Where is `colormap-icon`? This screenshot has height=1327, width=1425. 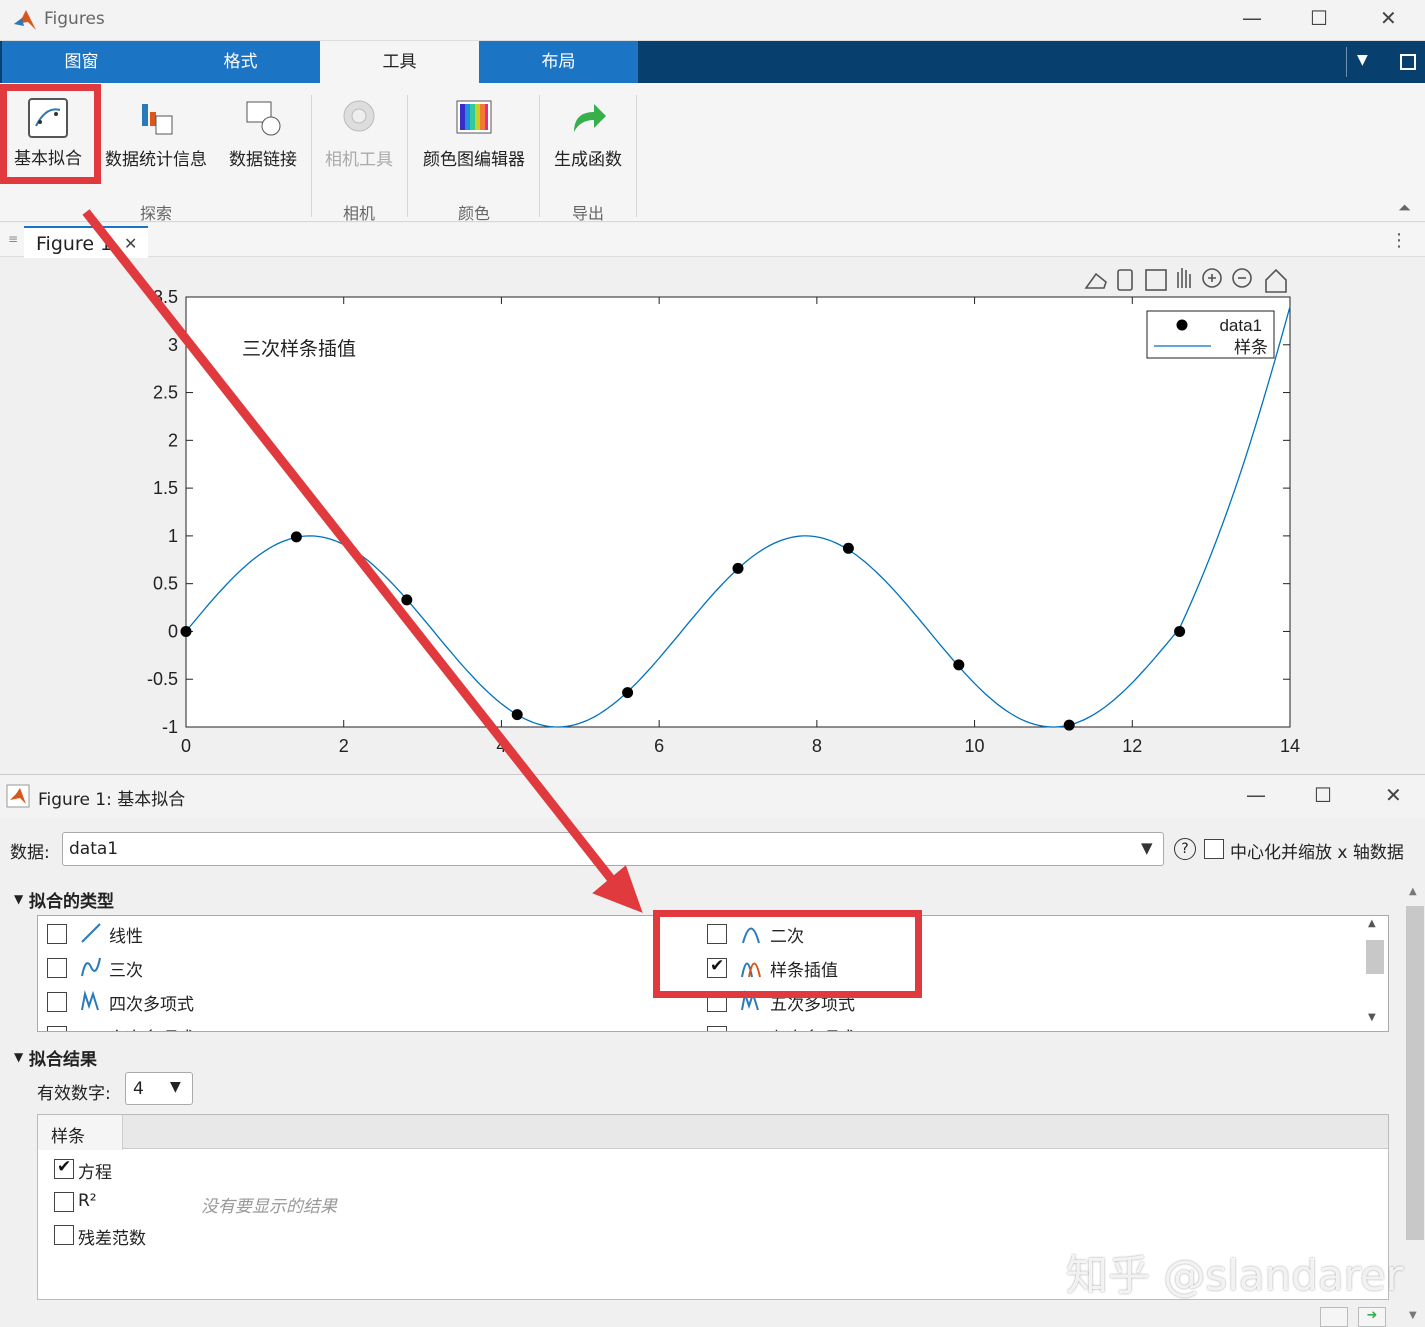
colormap-icon is located at coordinates (474, 117).